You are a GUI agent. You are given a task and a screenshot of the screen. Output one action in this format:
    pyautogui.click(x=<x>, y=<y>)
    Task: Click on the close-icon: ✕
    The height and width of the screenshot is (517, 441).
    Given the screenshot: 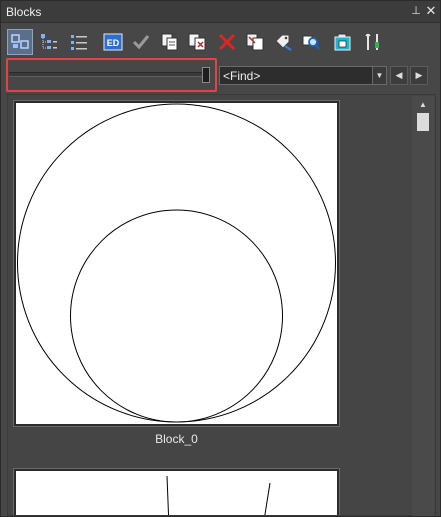 What is the action you would take?
    pyautogui.click(x=431, y=11)
    